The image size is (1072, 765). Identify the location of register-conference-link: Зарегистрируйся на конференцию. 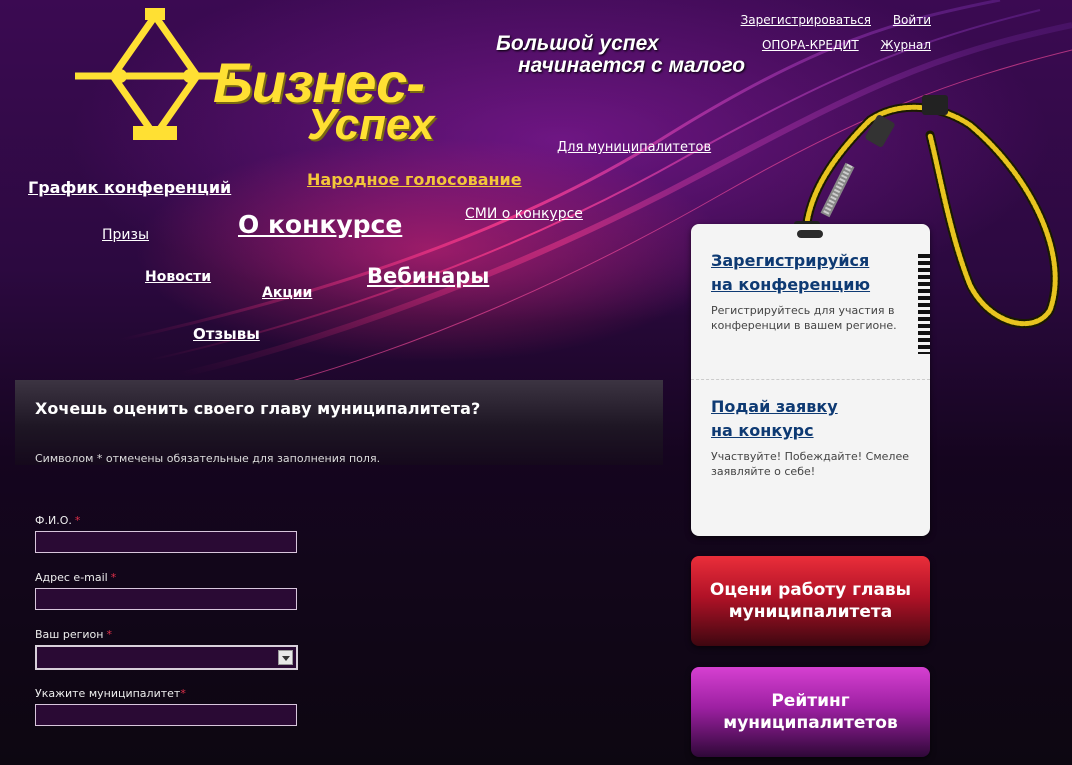
(811, 273).